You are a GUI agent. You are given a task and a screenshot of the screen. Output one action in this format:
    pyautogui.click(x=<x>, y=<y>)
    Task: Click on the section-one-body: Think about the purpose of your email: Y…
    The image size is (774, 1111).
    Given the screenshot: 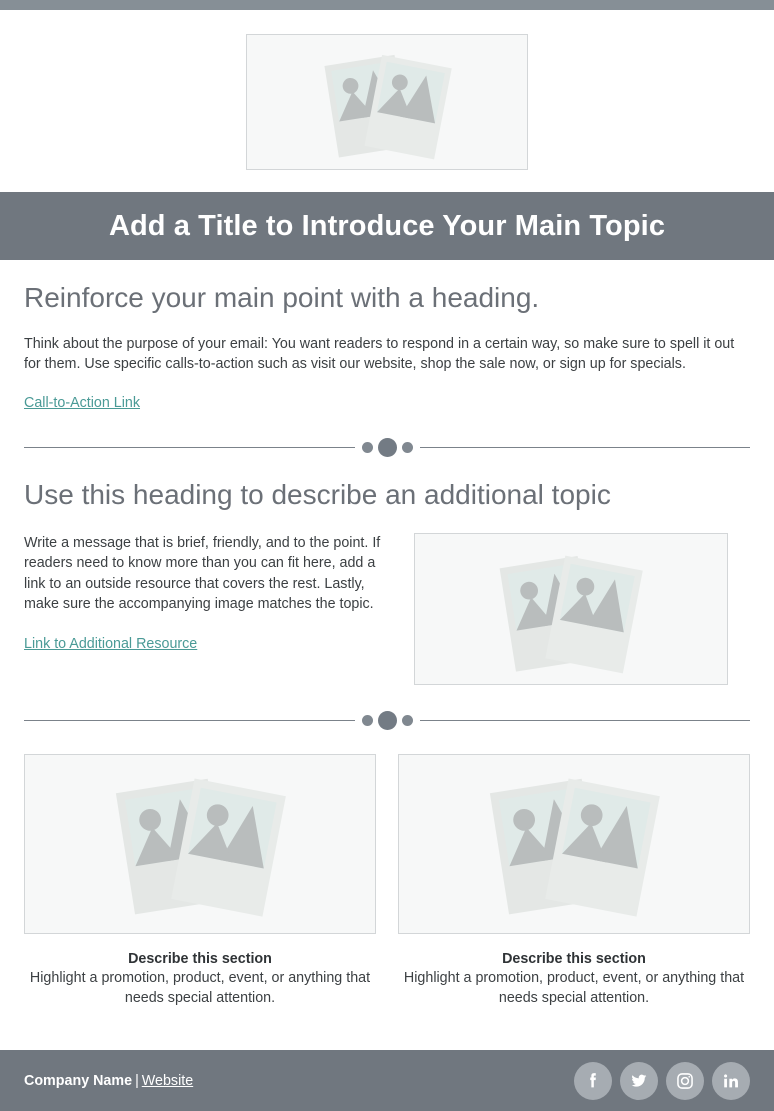 What is the action you would take?
    pyautogui.click(x=379, y=354)
    